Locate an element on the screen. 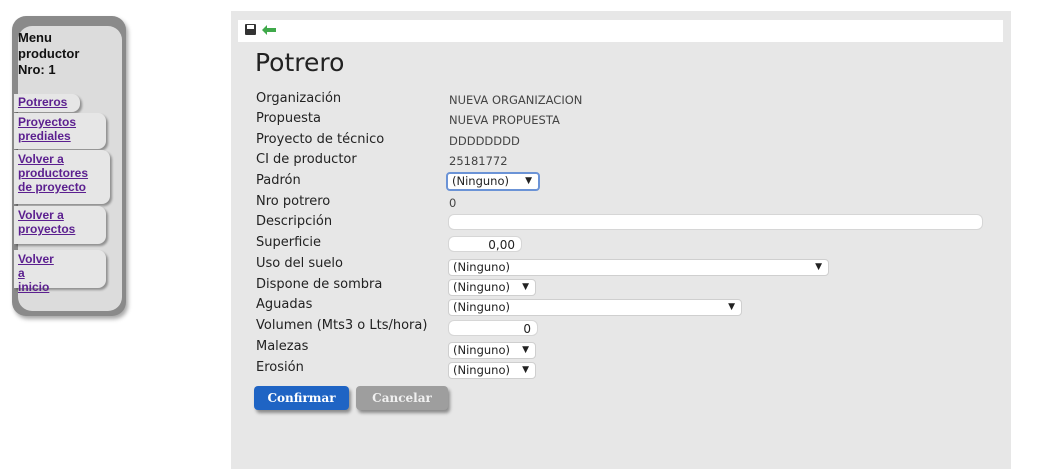 The height and width of the screenshot is (469, 1041). label-erosion: Erosión is located at coordinates (280, 367).